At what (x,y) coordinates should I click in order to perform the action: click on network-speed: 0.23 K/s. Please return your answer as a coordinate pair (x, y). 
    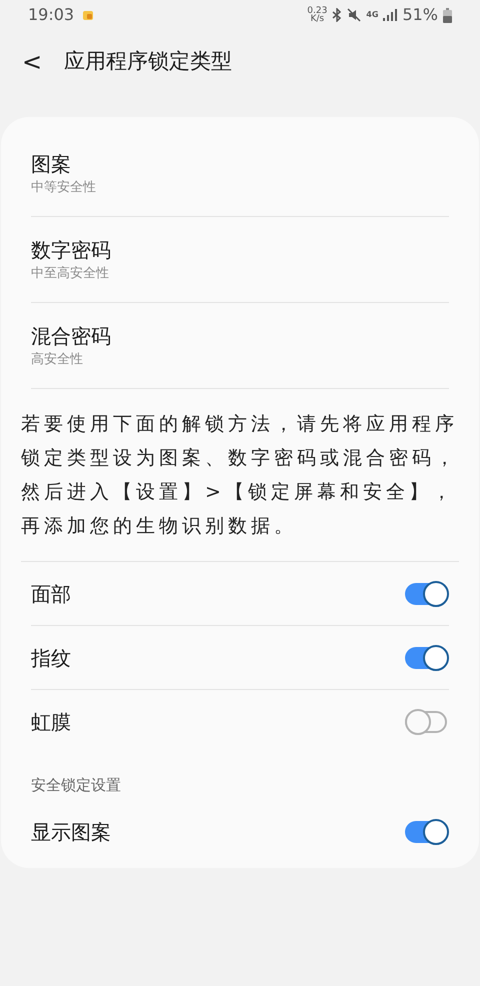
    Looking at the image, I should click on (317, 15).